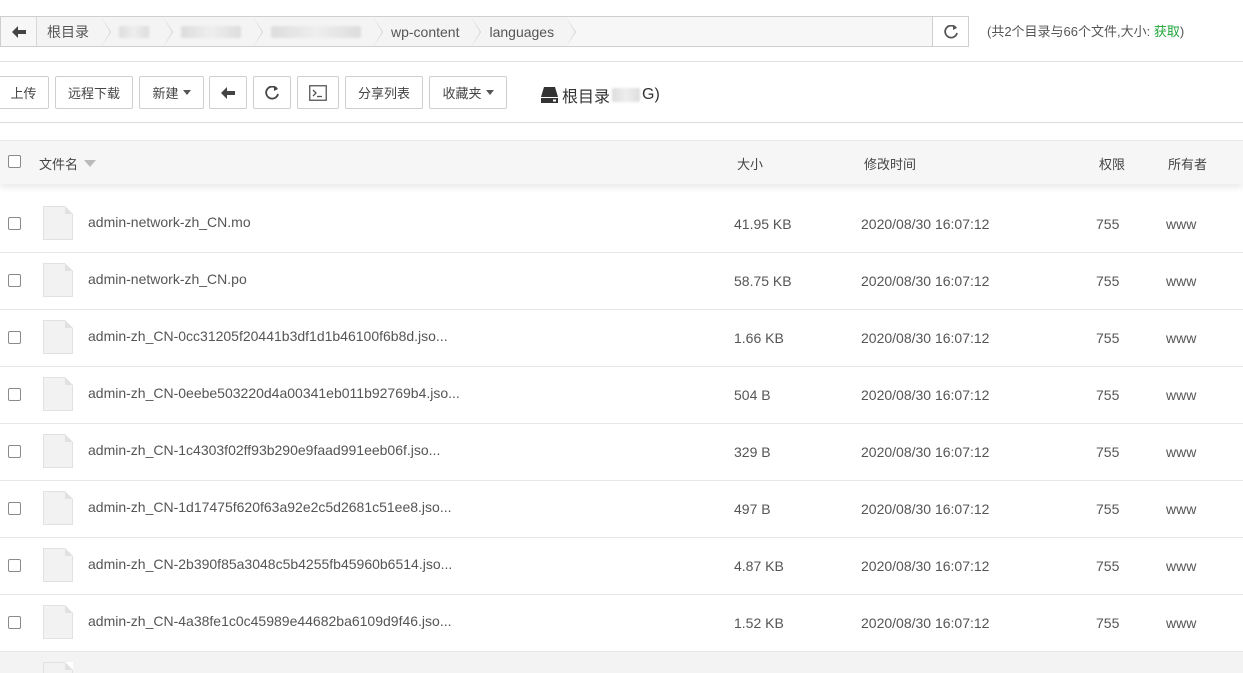 The image size is (1243, 673). What do you see at coordinates (759, 623) in the screenshot?
I see `file-size: 1.52 KB` at bounding box center [759, 623].